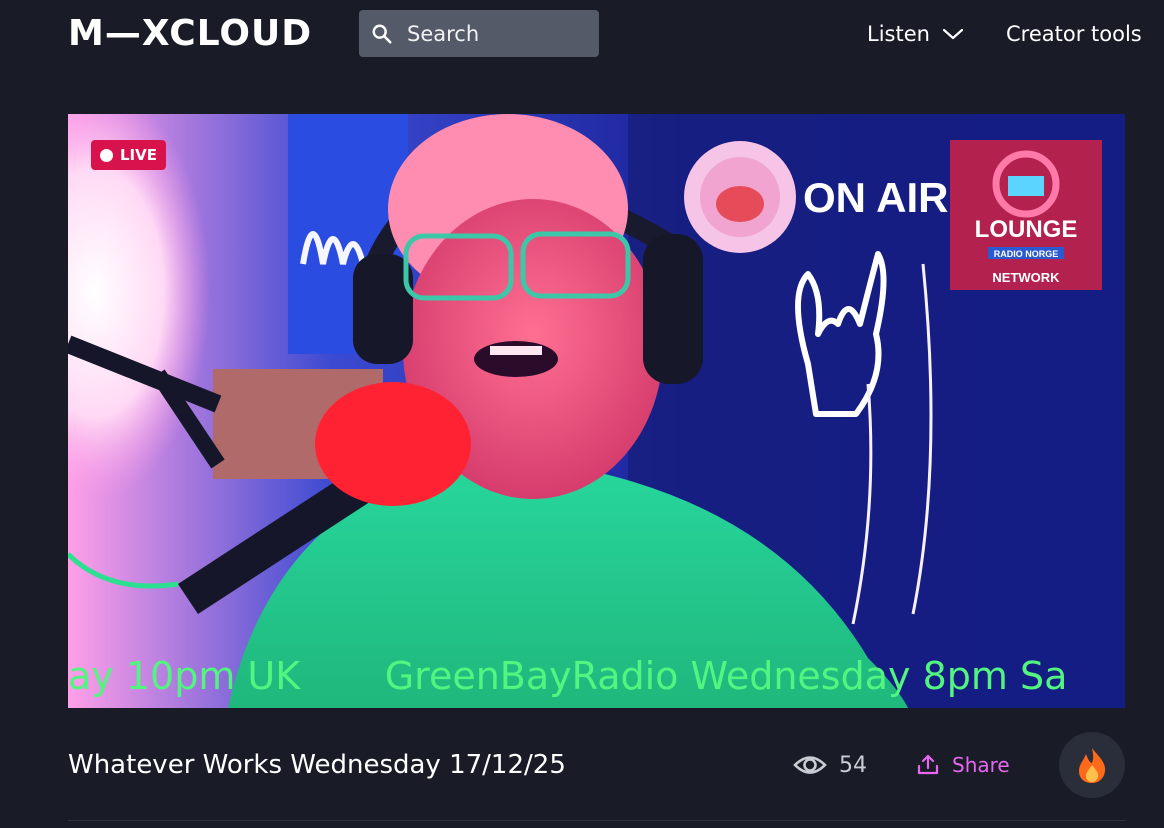 The image size is (1164, 828). What do you see at coordinates (138, 155) in the screenshot?
I see `live-badge-label: LIVE` at bounding box center [138, 155].